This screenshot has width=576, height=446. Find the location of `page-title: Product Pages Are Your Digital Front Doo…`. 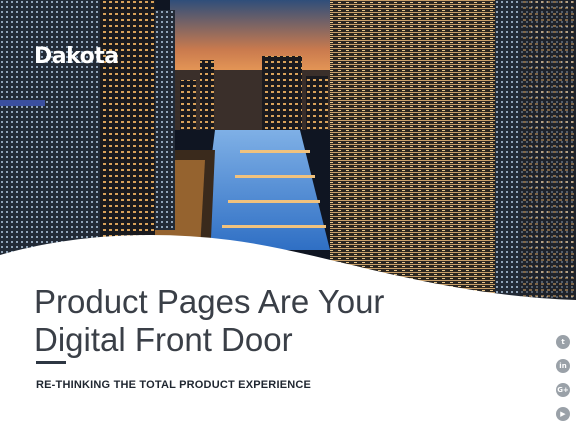

page-title: Product Pages Are Your Digital Front Doo… is located at coordinates (244, 321).